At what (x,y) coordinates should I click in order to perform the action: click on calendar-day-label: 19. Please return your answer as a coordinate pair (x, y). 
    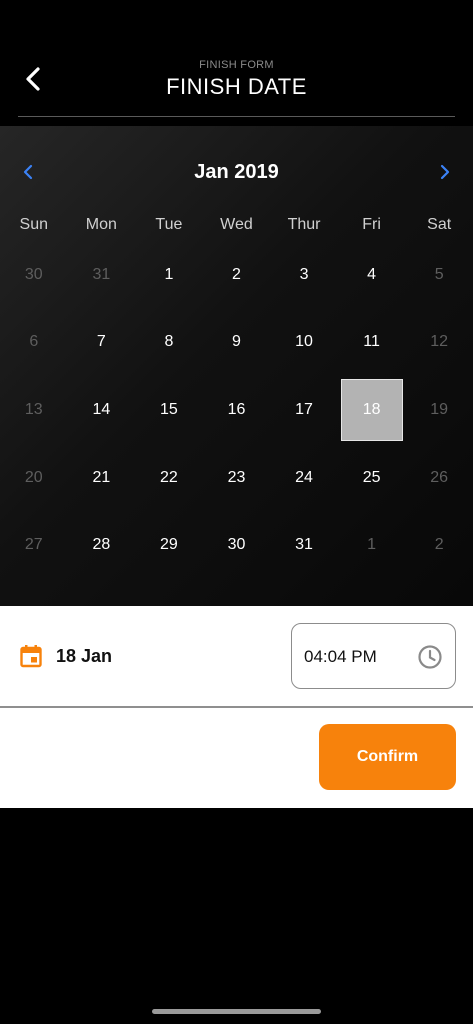
    Looking at the image, I should click on (439, 409).